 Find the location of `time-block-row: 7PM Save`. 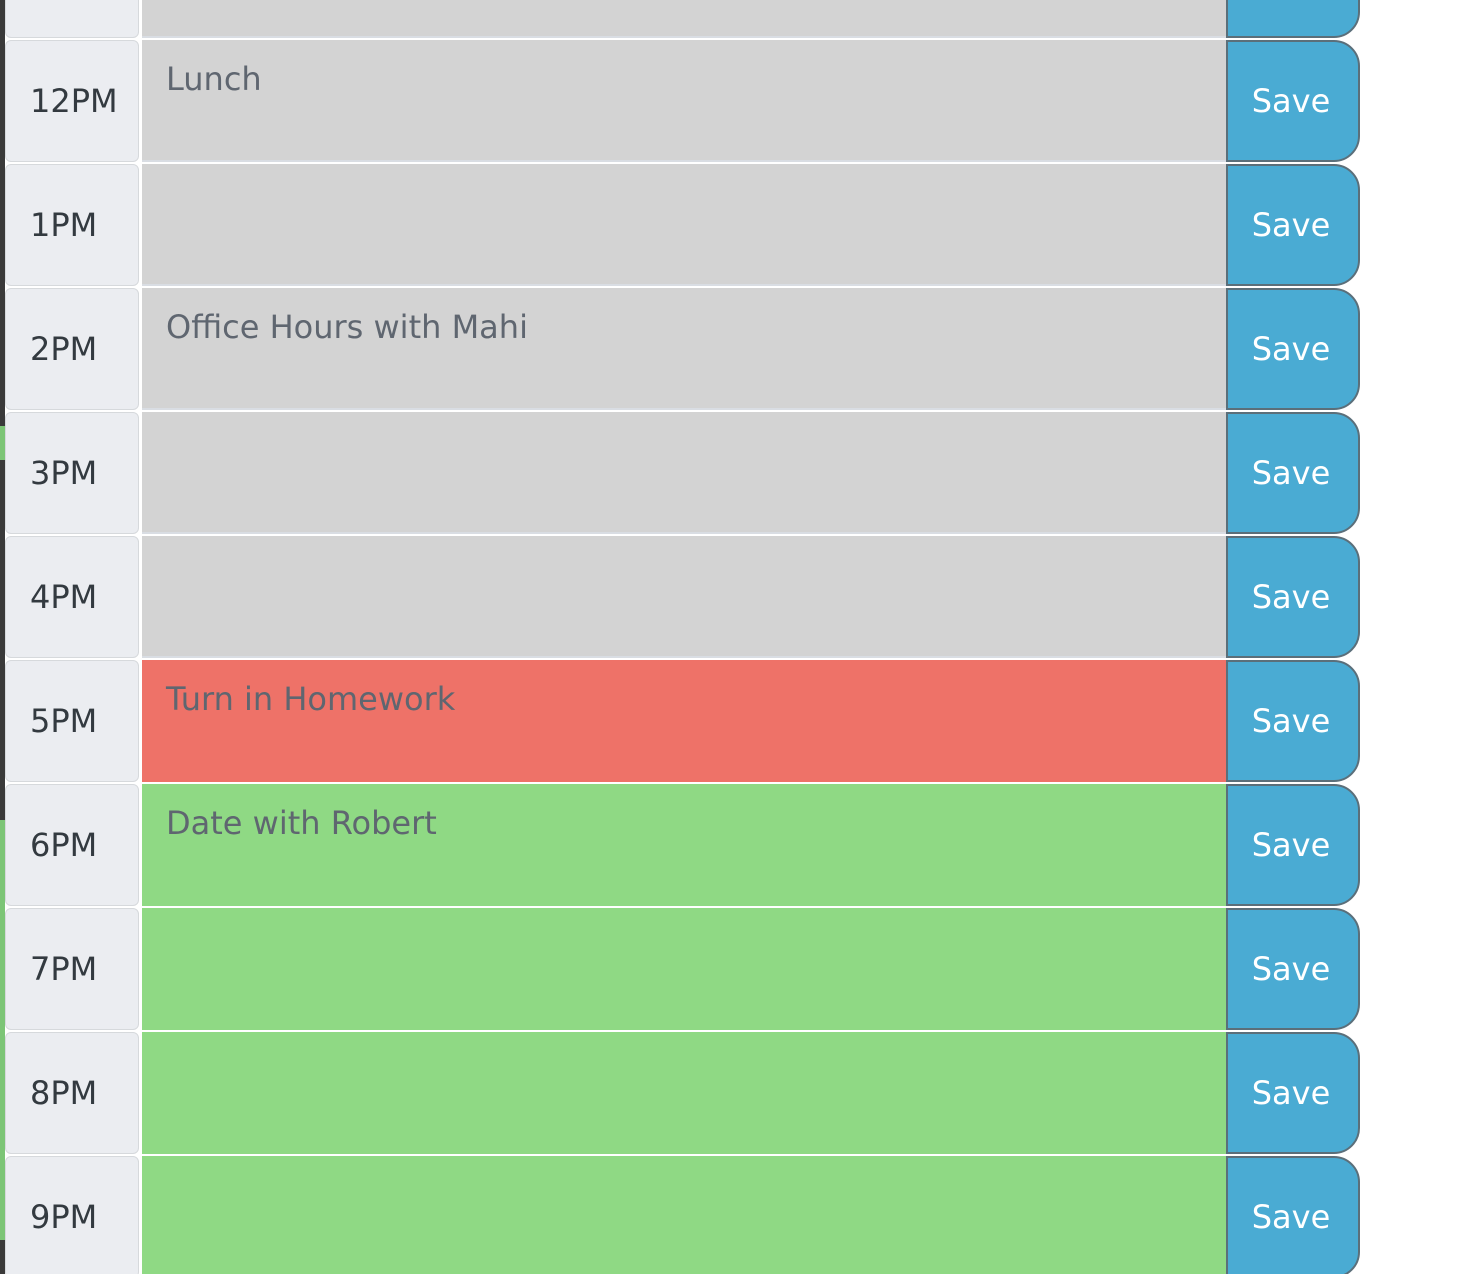

time-block-row: 7PM Save is located at coordinates (685, 970).